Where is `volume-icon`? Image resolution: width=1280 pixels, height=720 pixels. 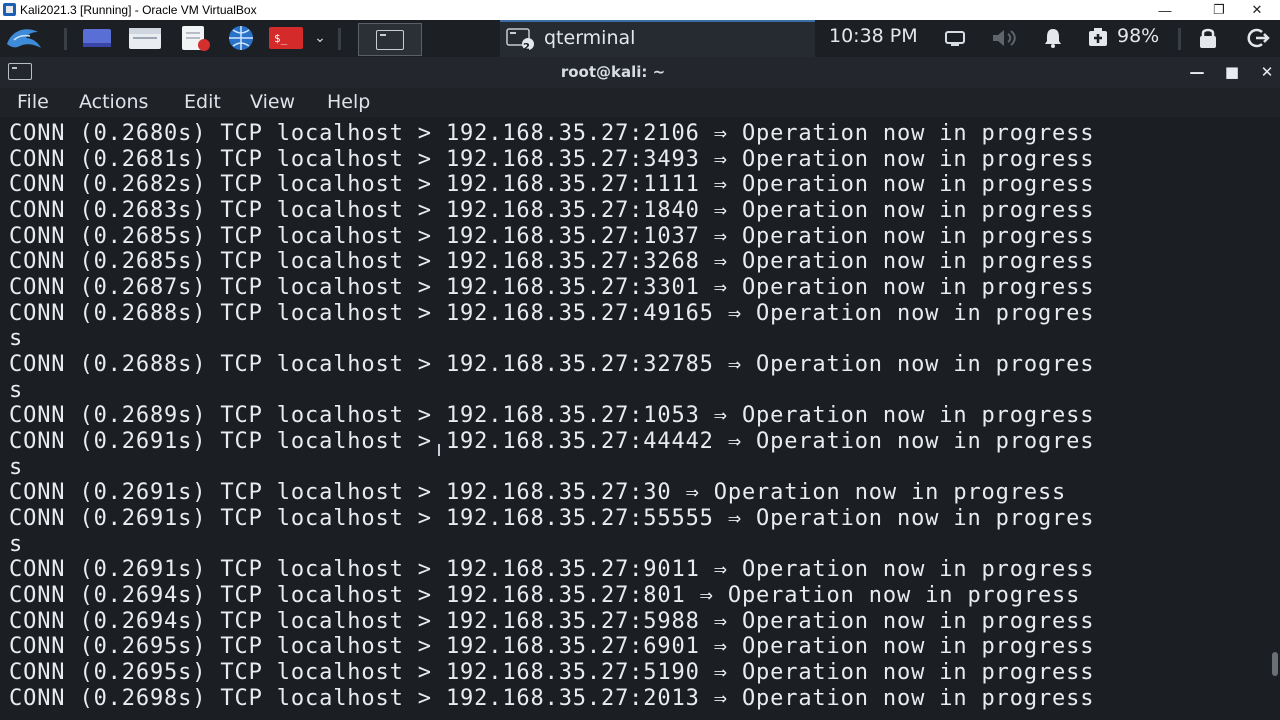 volume-icon is located at coordinates (1004, 38).